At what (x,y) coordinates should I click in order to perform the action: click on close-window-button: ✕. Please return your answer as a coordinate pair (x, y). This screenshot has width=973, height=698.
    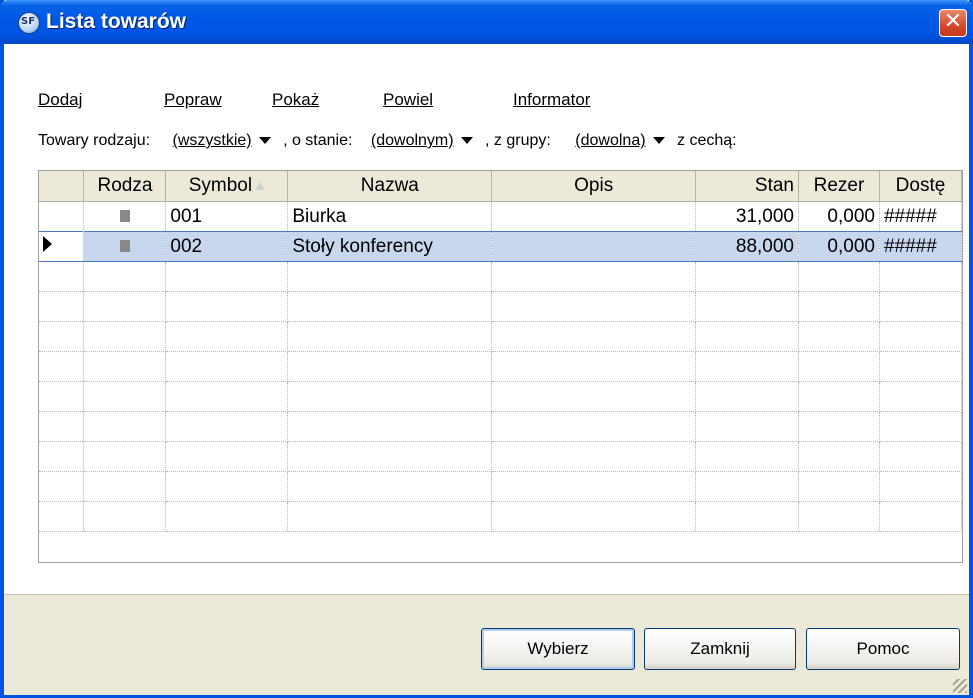
    Looking at the image, I should click on (953, 23).